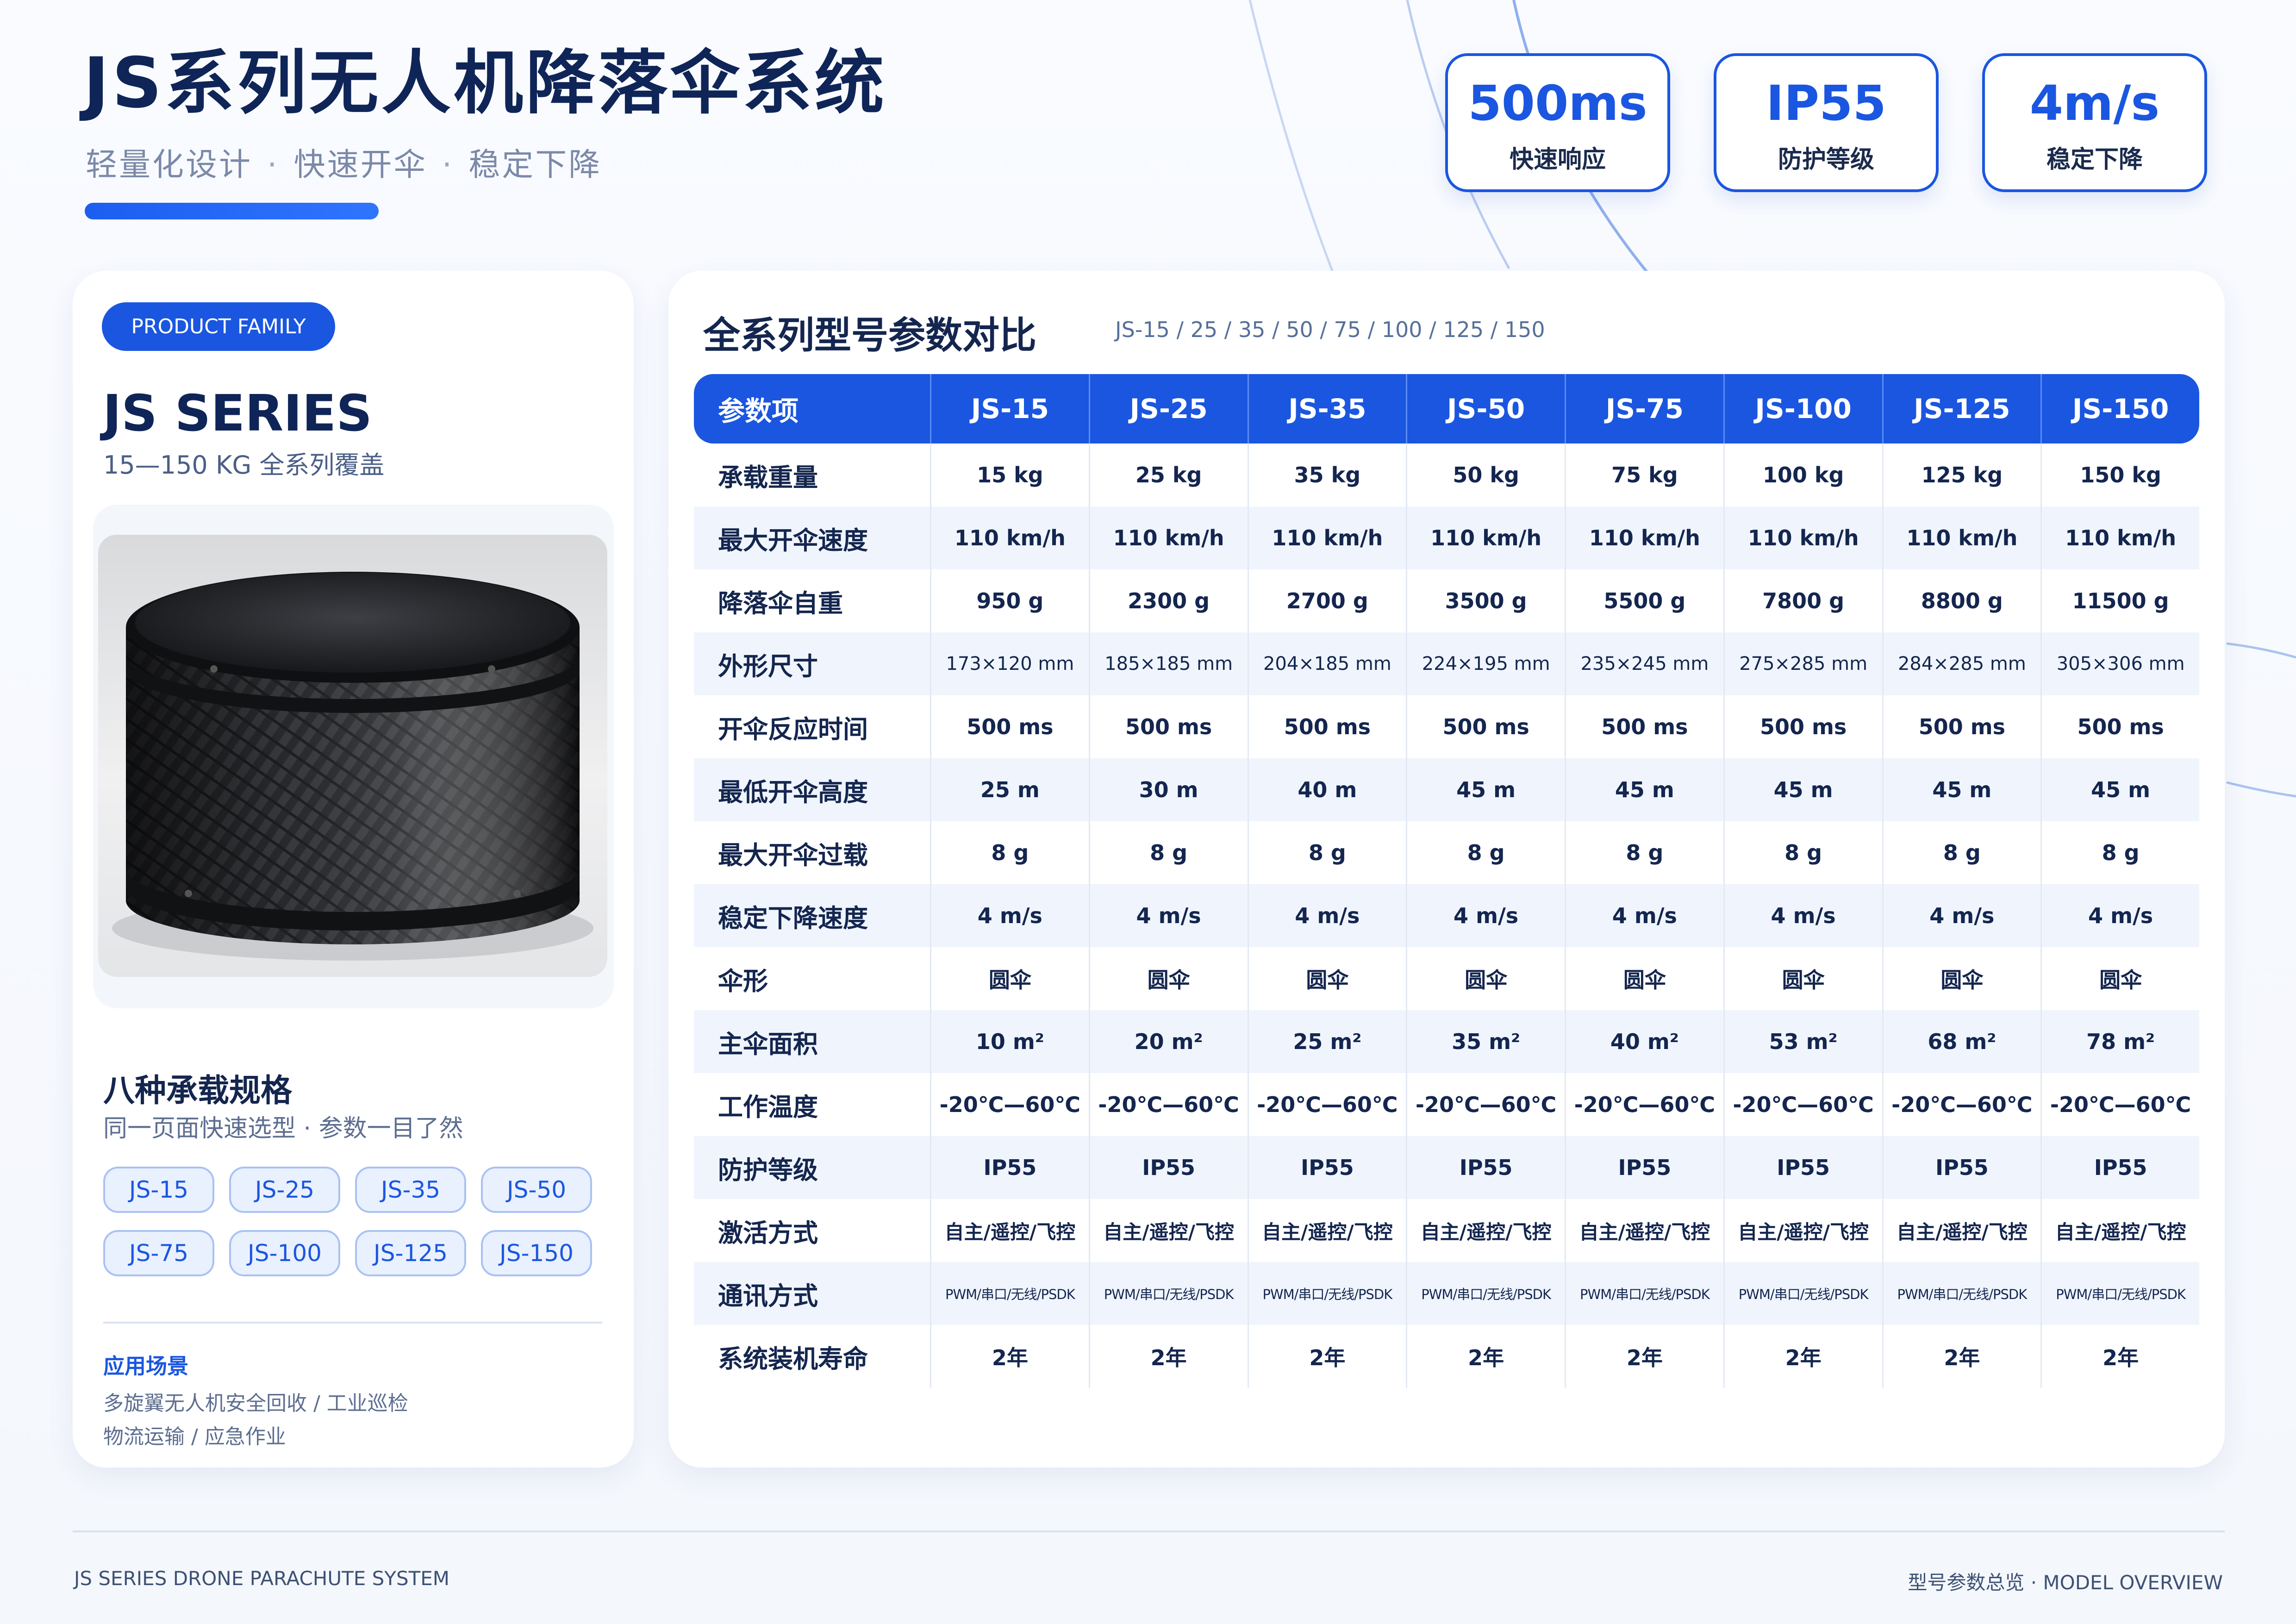  Describe the element at coordinates (1446, 1356) in the screenshot. I see `table-row: 系统装机寿命 2年 2年 2年 2年 2年 2年 2年 2年` at that location.